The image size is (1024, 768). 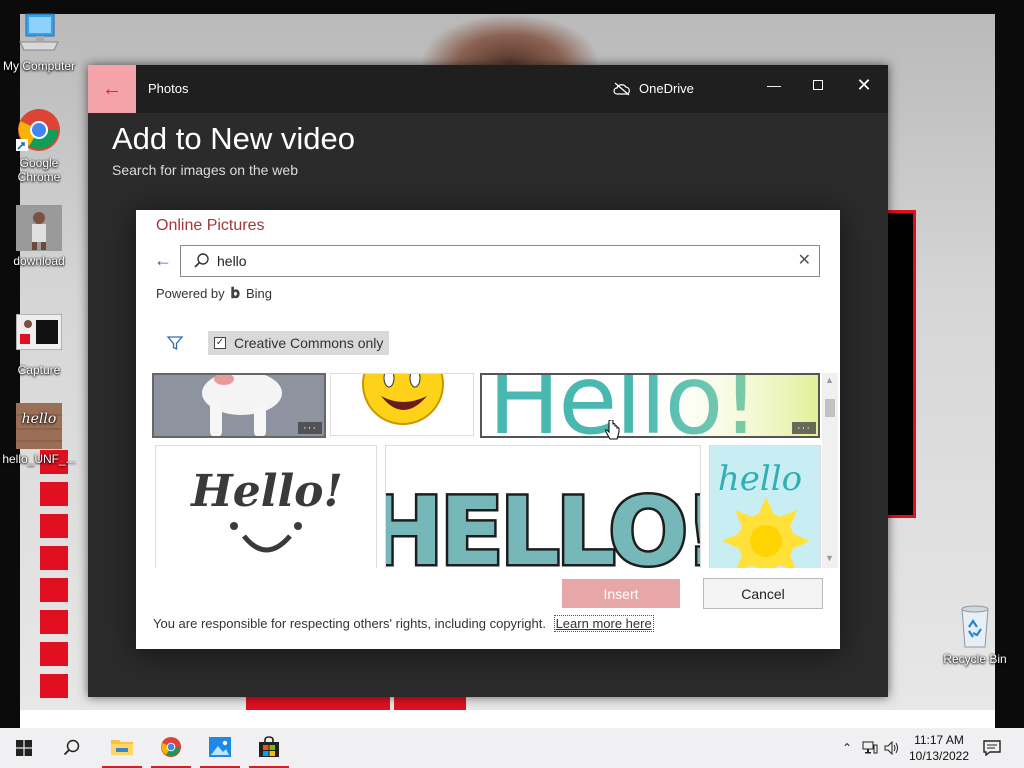 I want to click on image-file-icon: hello, so click(x=39, y=426).